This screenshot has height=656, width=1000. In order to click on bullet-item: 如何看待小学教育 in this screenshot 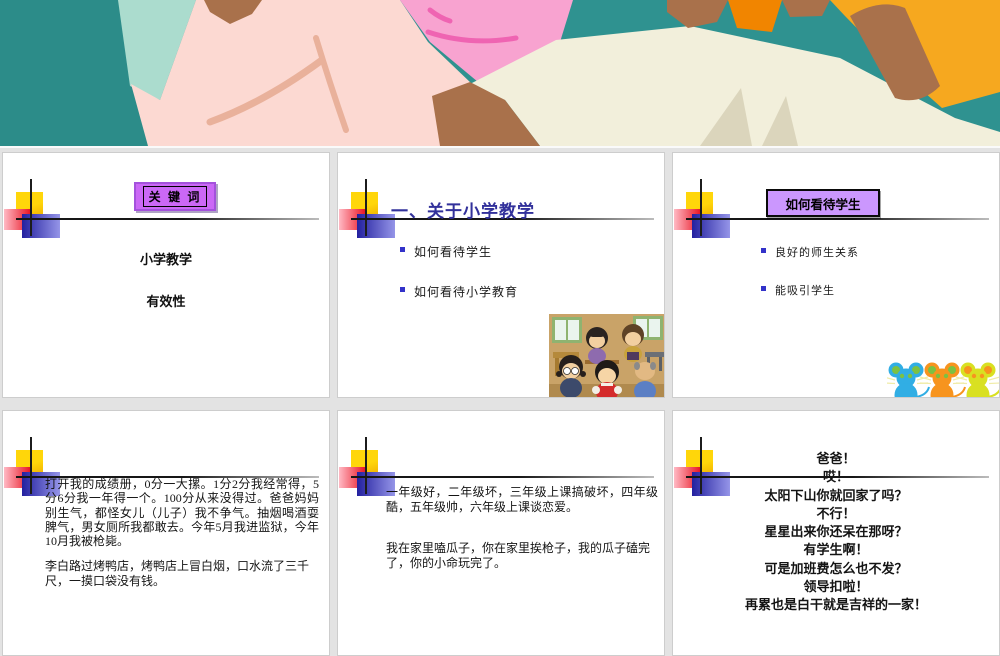, I will do `click(459, 291)`.